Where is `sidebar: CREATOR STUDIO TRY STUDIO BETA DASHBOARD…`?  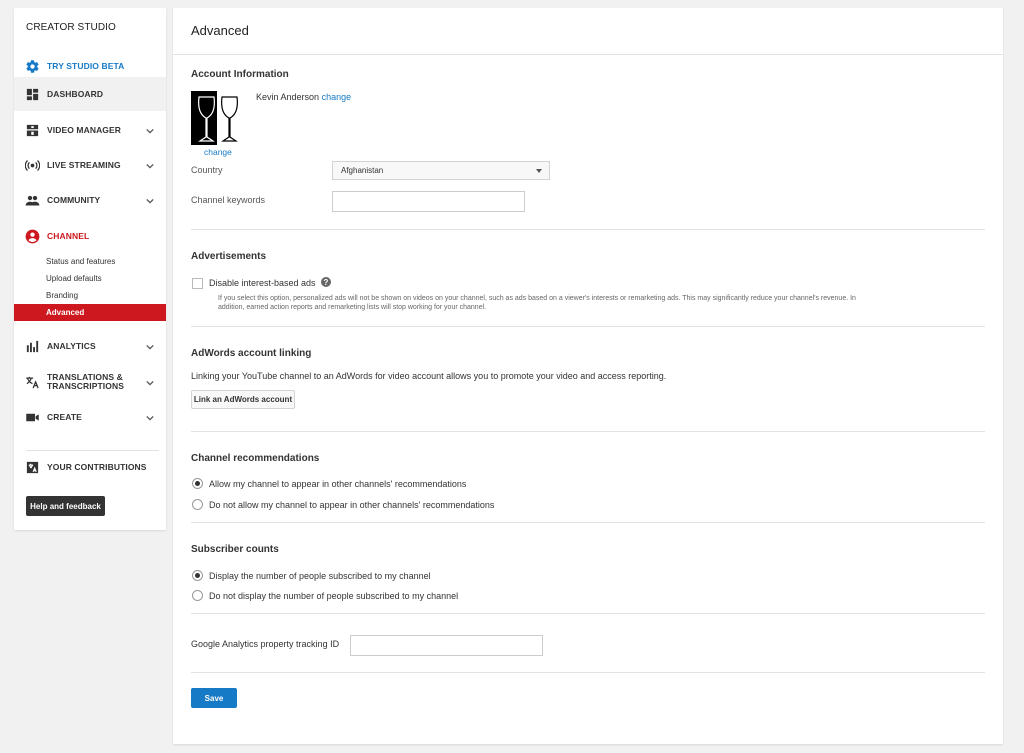 sidebar: CREATOR STUDIO TRY STUDIO BETA DASHBOARD… is located at coordinates (90, 269).